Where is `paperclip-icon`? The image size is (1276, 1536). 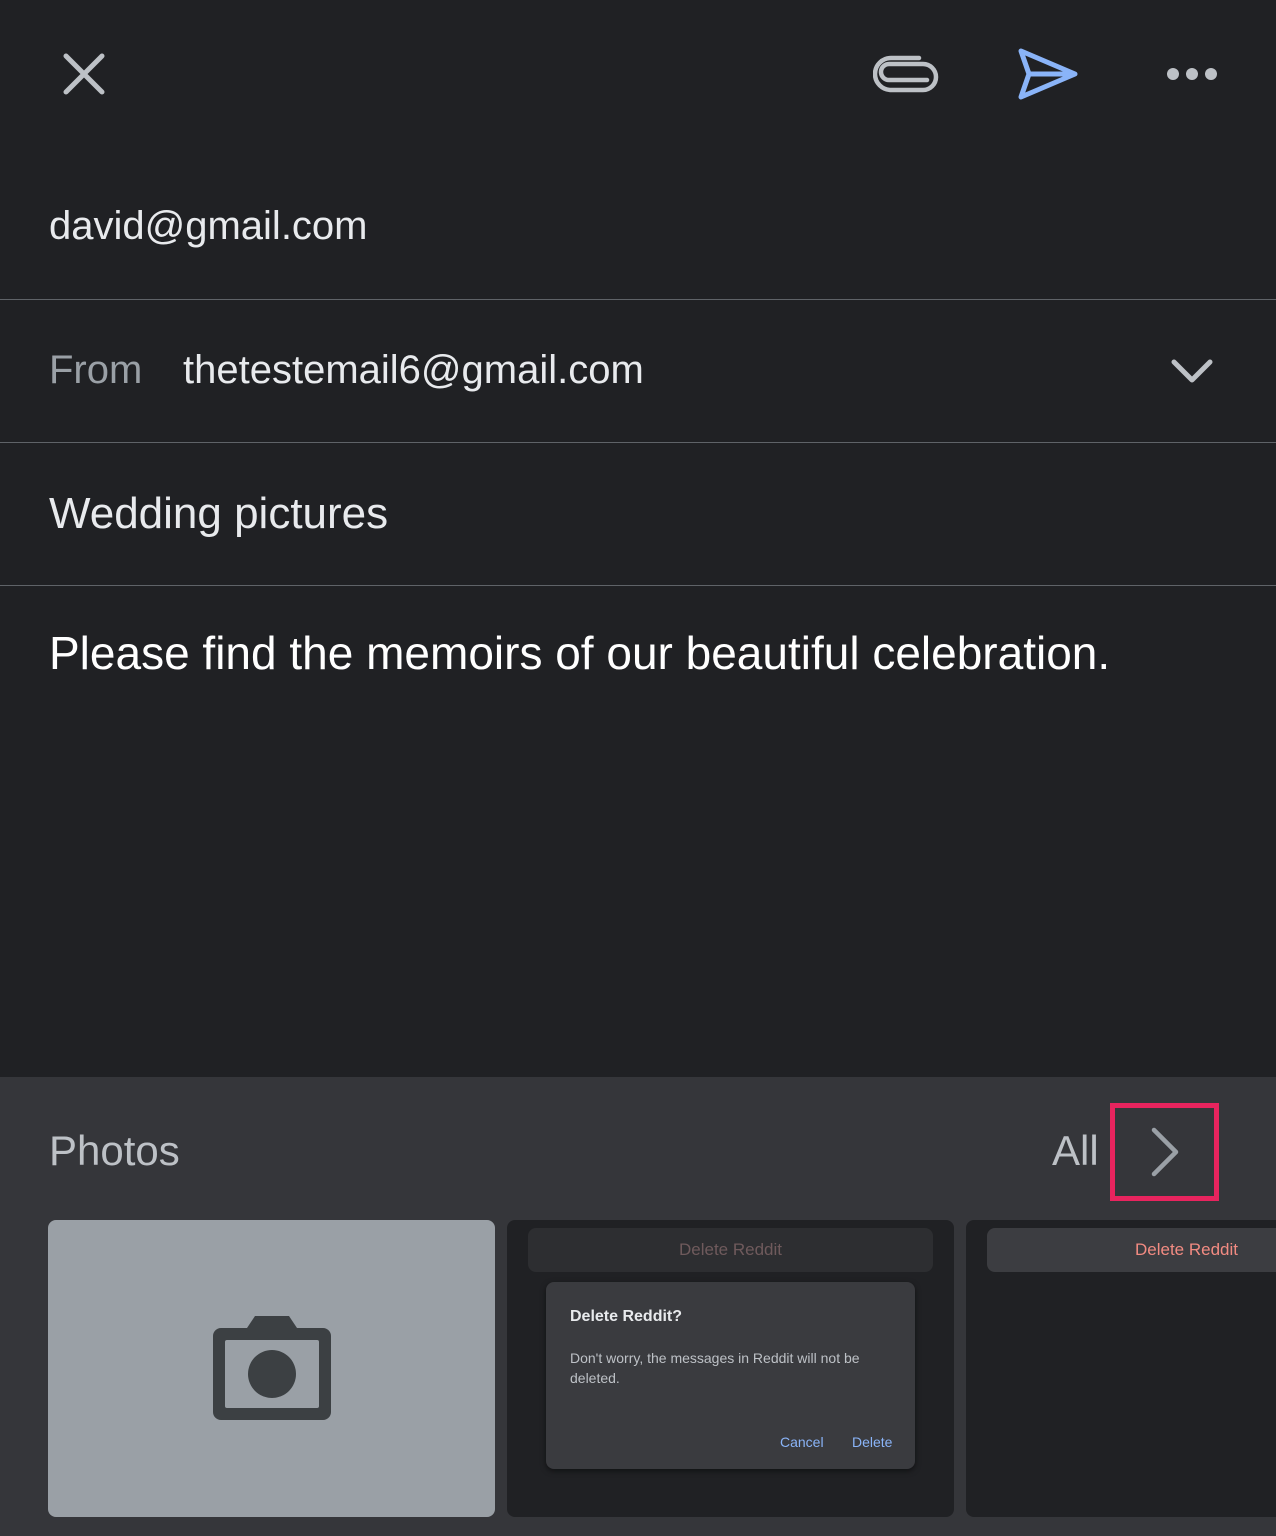
paperclip-icon is located at coordinates (906, 74).